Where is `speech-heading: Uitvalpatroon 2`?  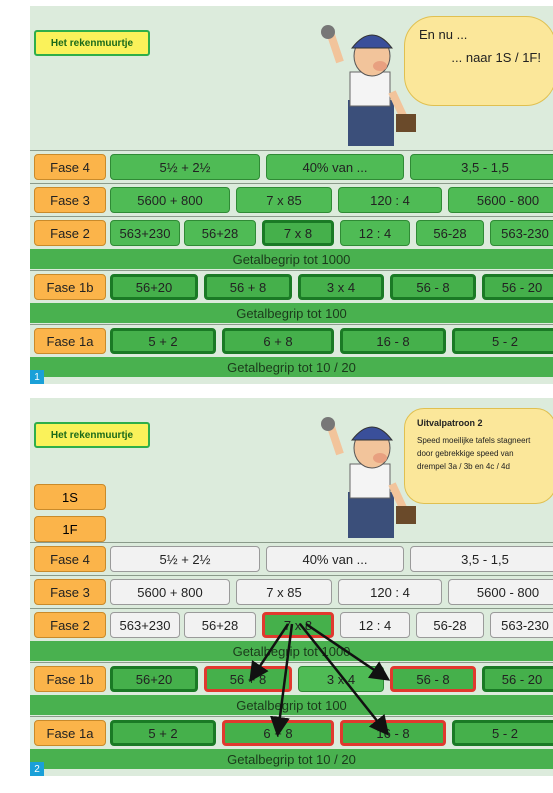 speech-heading: Uitvalpatroon 2 is located at coordinates (450, 423).